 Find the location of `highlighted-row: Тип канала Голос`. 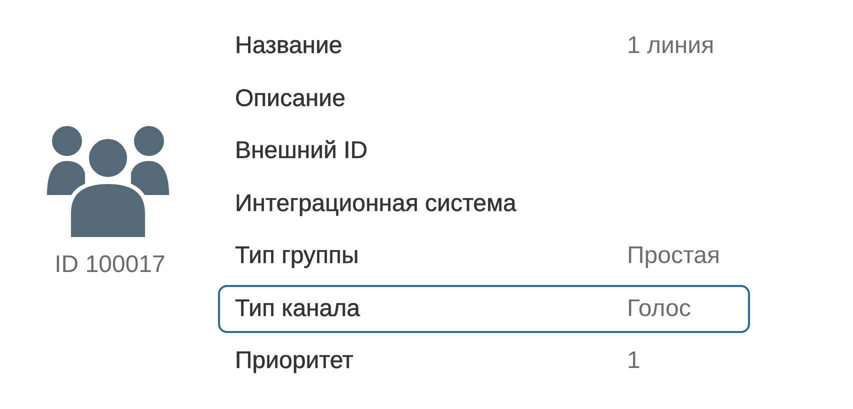

highlighted-row: Тип канала Голос is located at coordinates (484, 308).